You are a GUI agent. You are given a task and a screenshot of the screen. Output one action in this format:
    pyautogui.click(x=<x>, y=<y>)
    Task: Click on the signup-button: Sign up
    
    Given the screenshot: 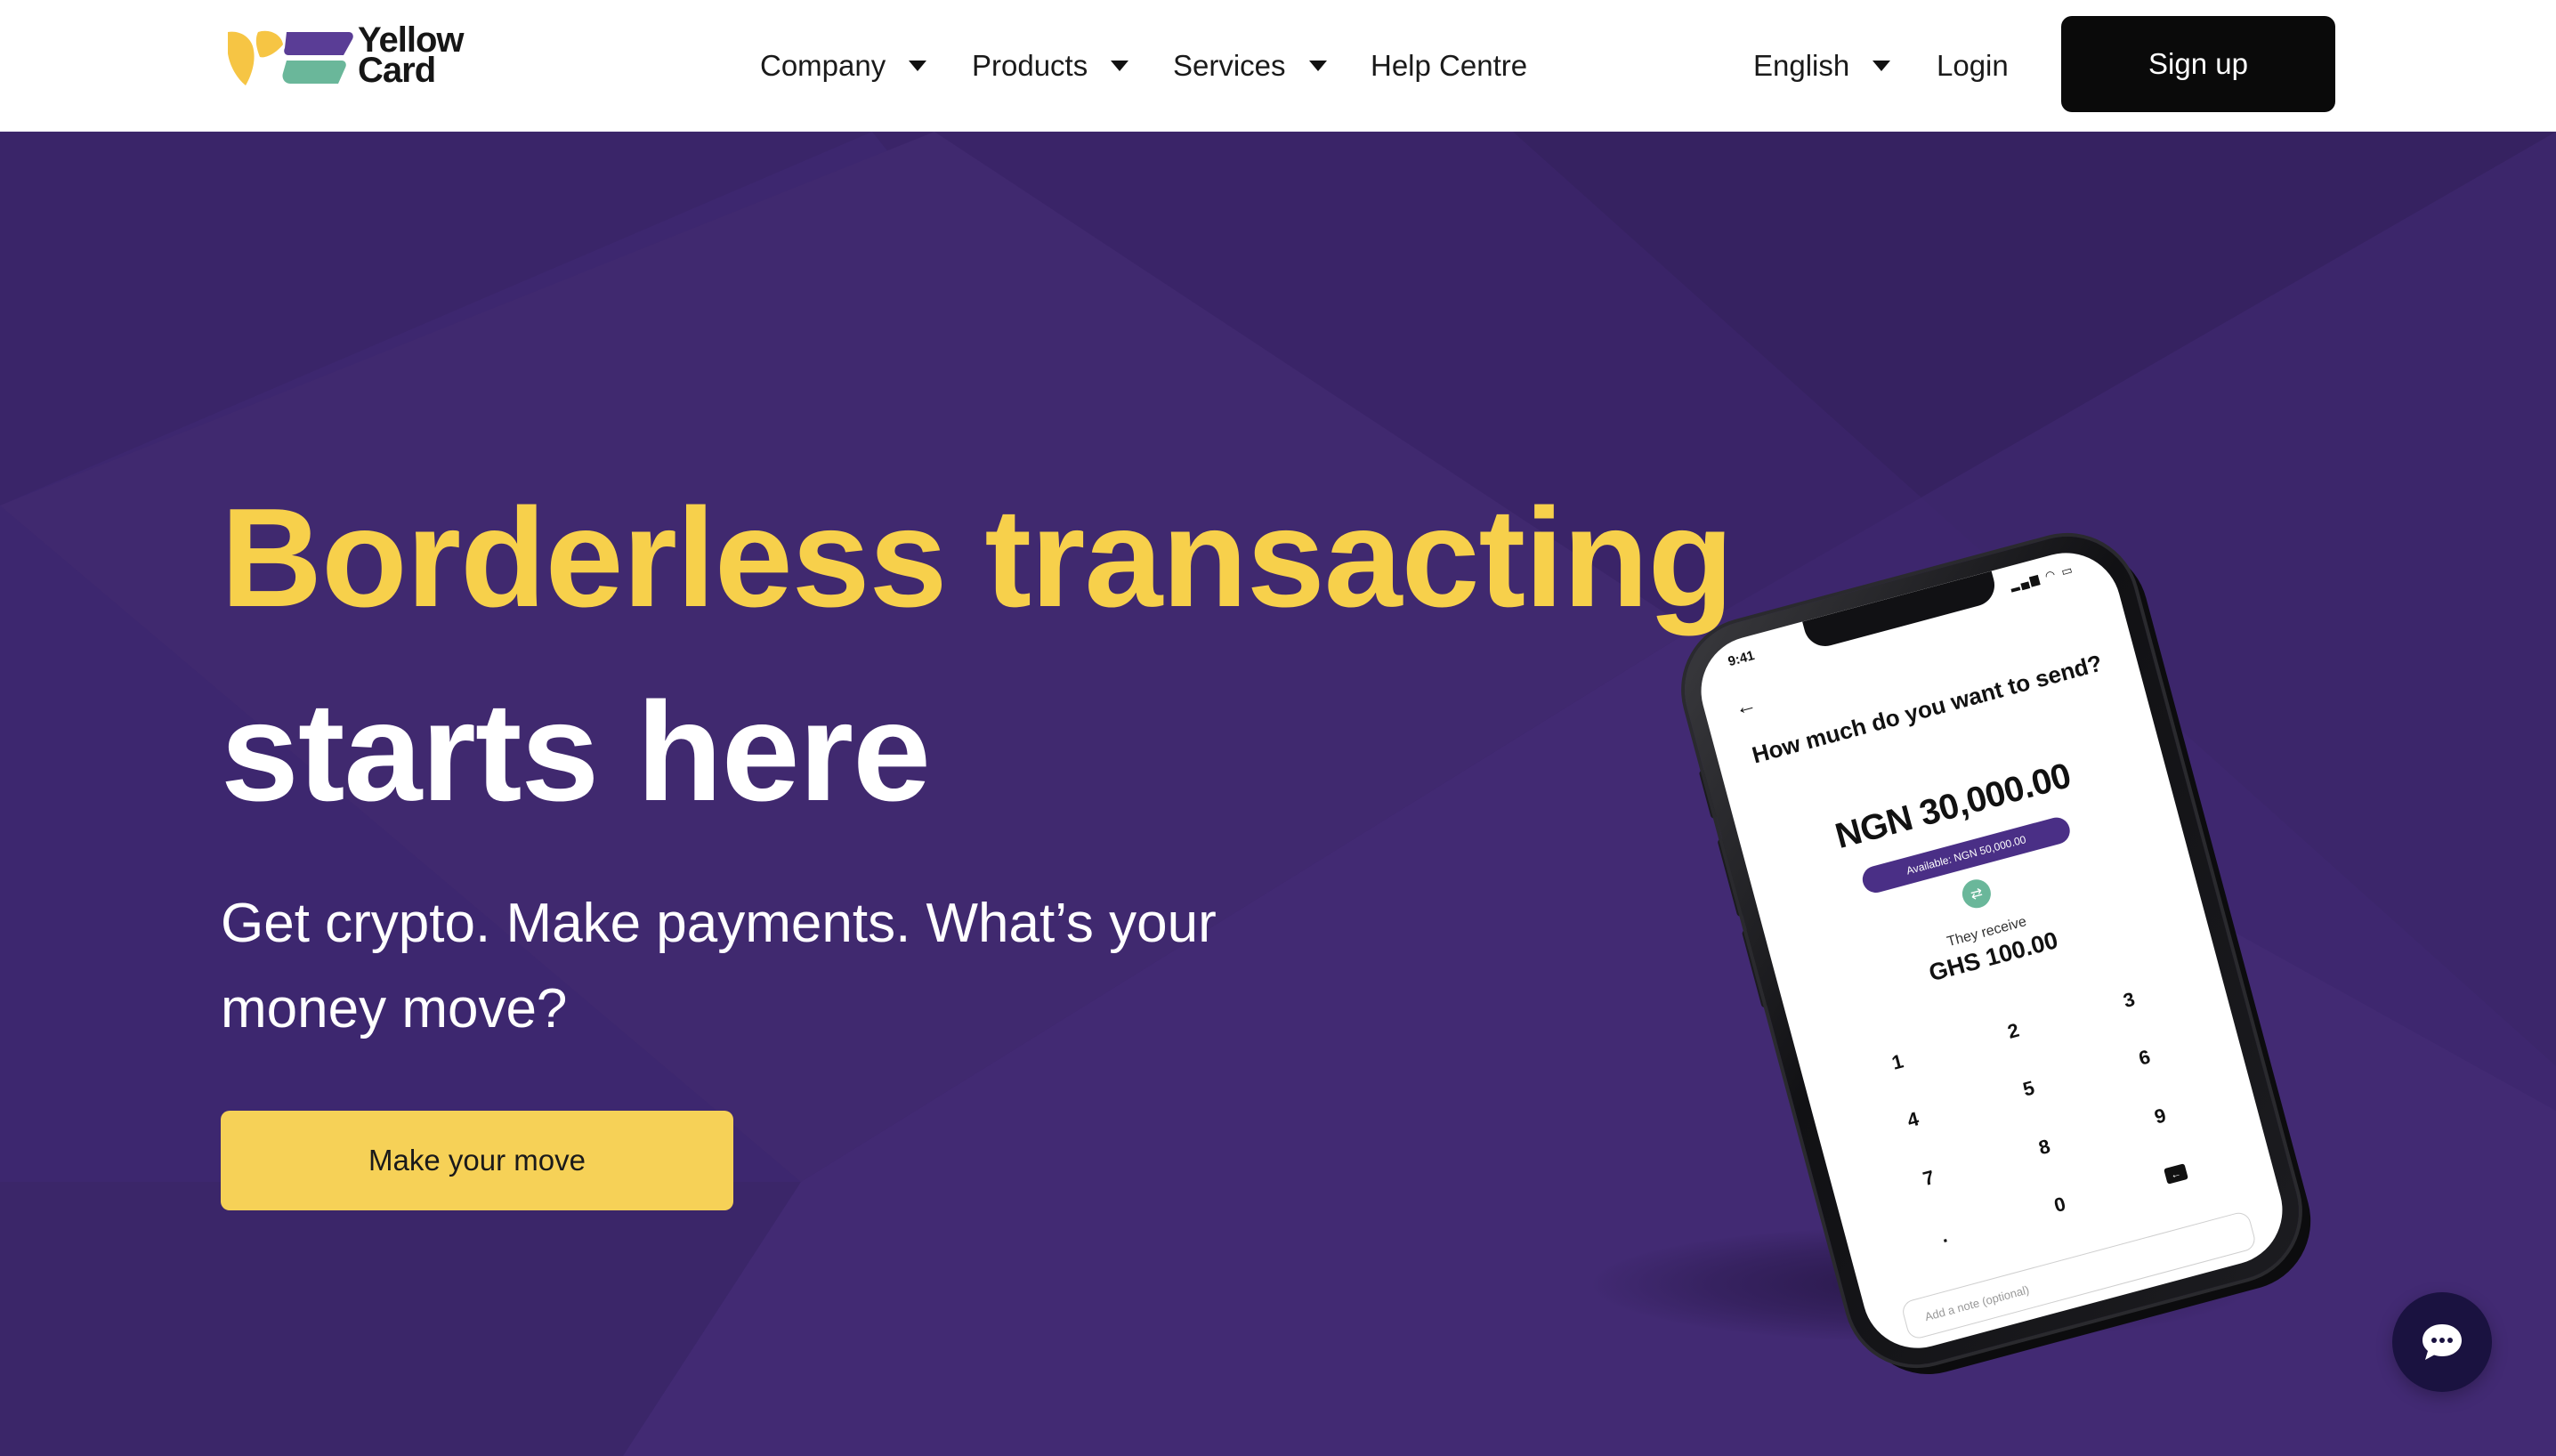 What is the action you would take?
    pyautogui.click(x=2198, y=64)
    